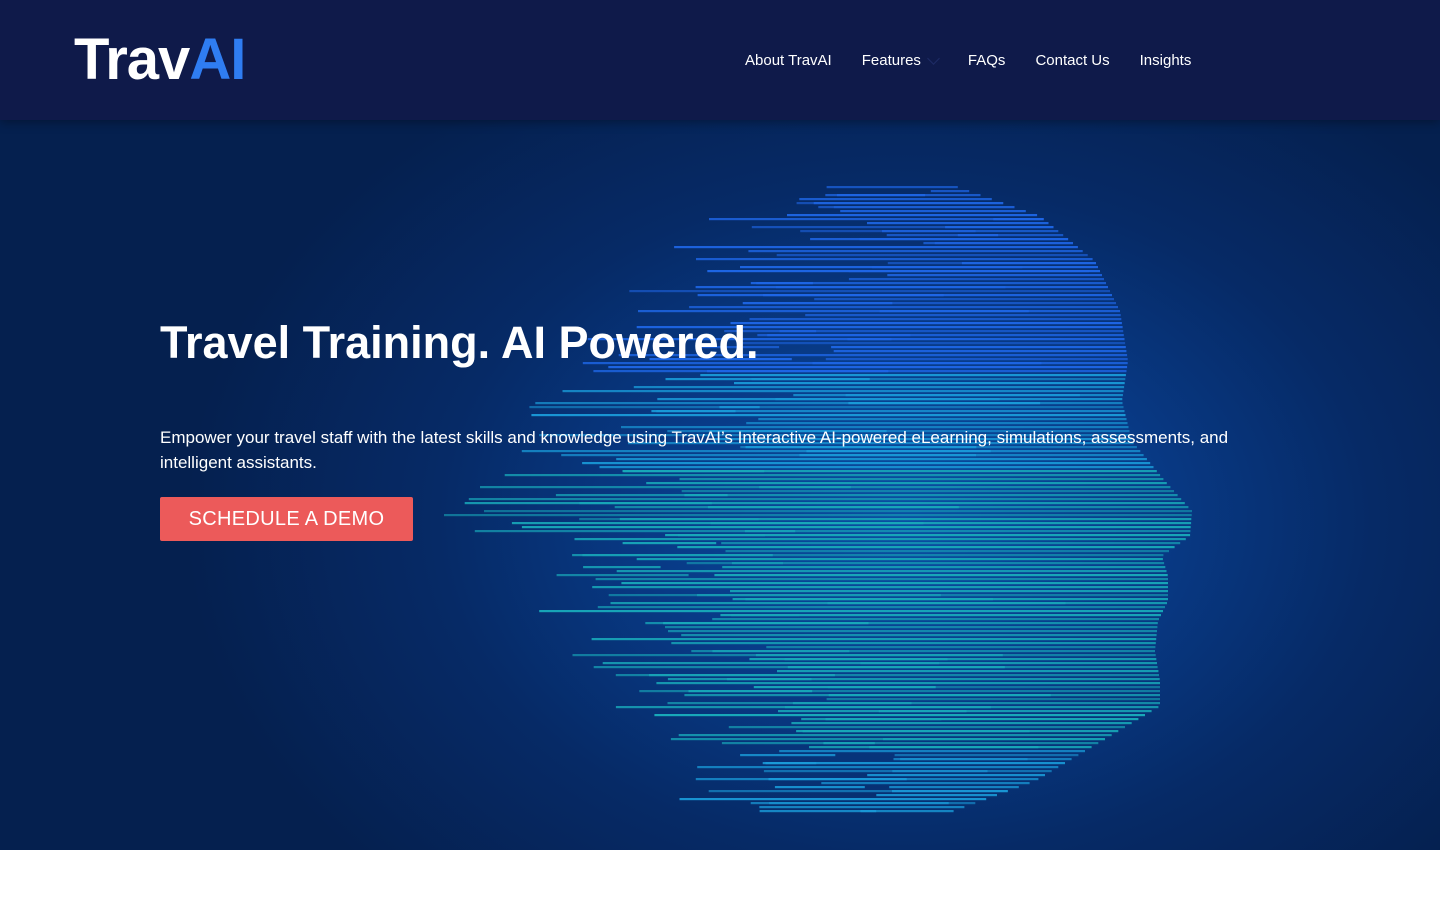 Image resolution: width=1440 pixels, height=900 pixels. I want to click on chevron-down-icon, so click(933, 58).